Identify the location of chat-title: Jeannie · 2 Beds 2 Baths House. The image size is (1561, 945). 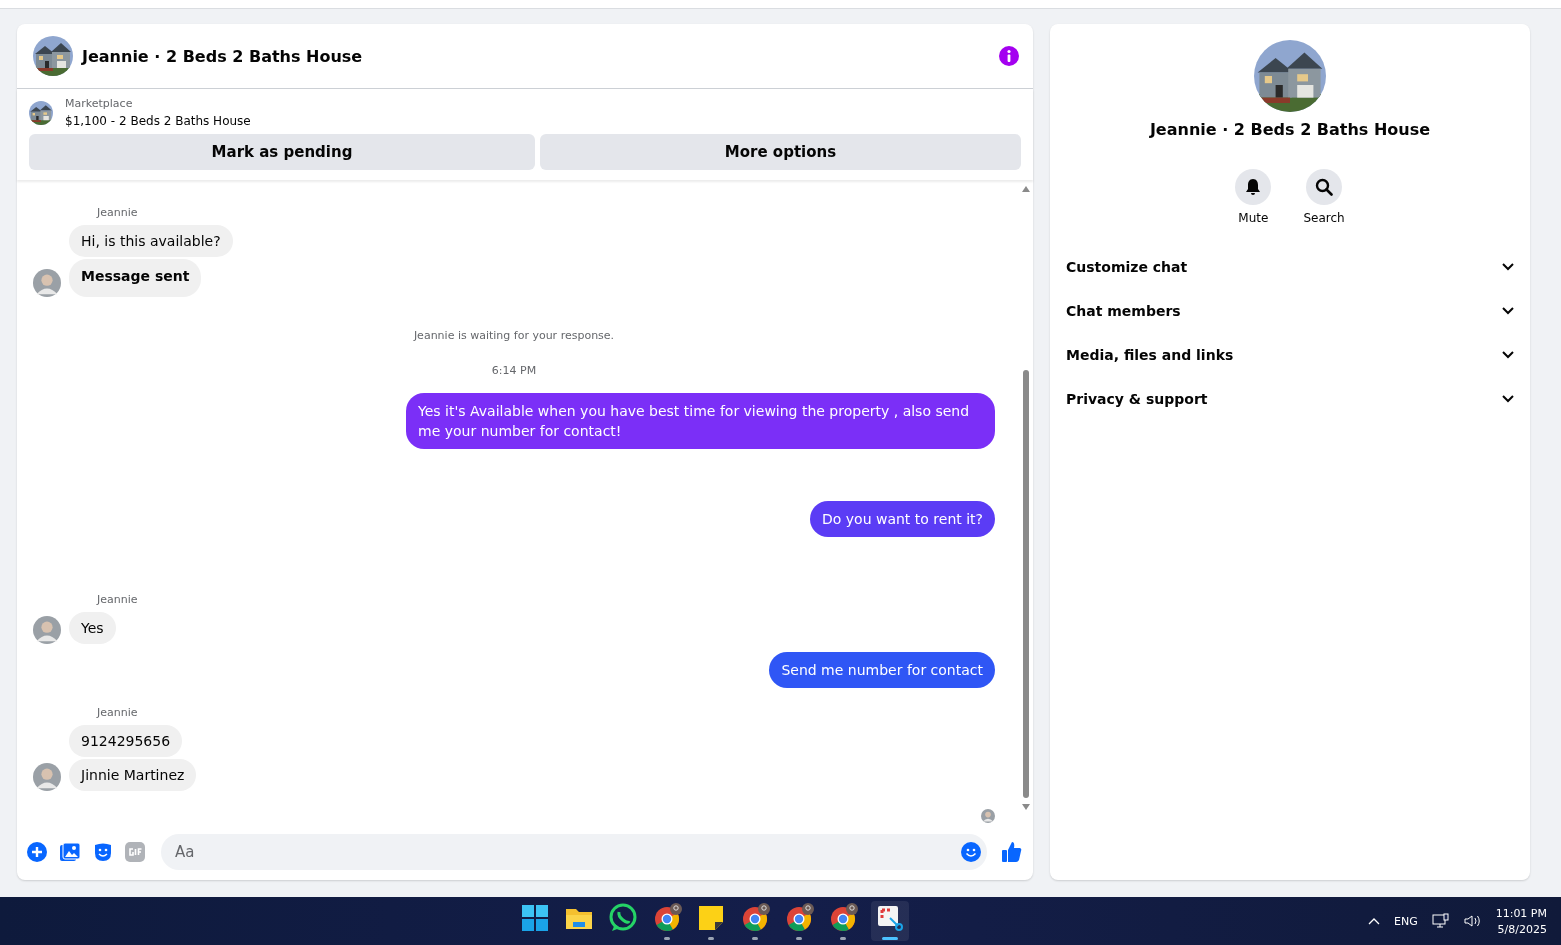
(223, 56).